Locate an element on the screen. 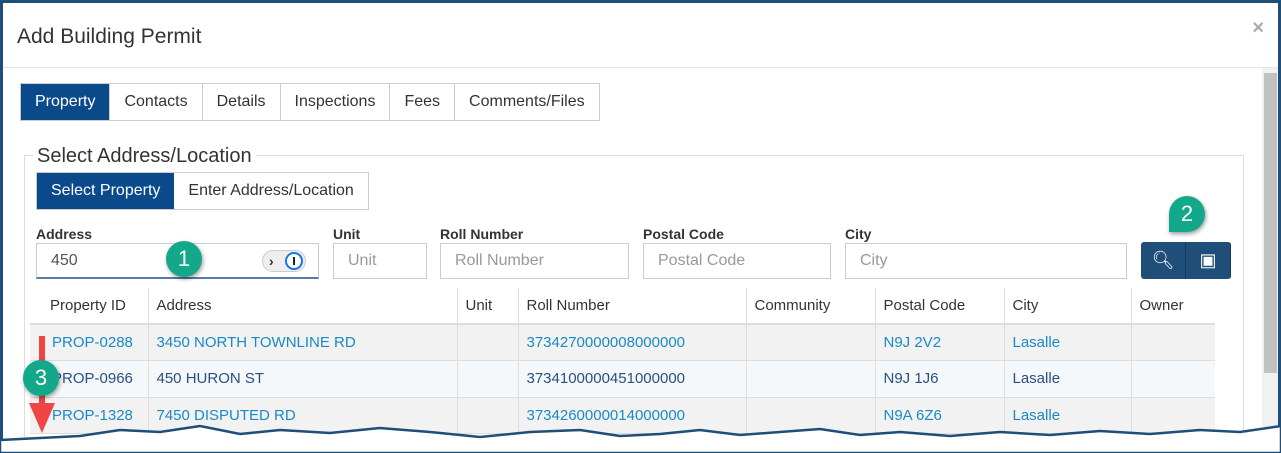  col-postal-code: Postal Code is located at coordinates (939, 306).